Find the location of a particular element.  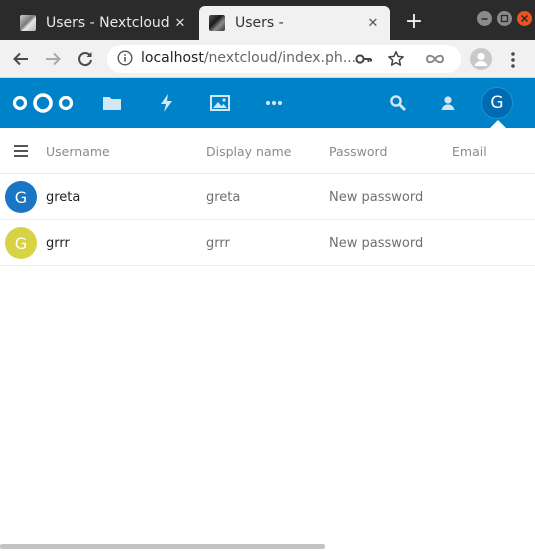

kebab-menu-icon is located at coordinates (513, 60).